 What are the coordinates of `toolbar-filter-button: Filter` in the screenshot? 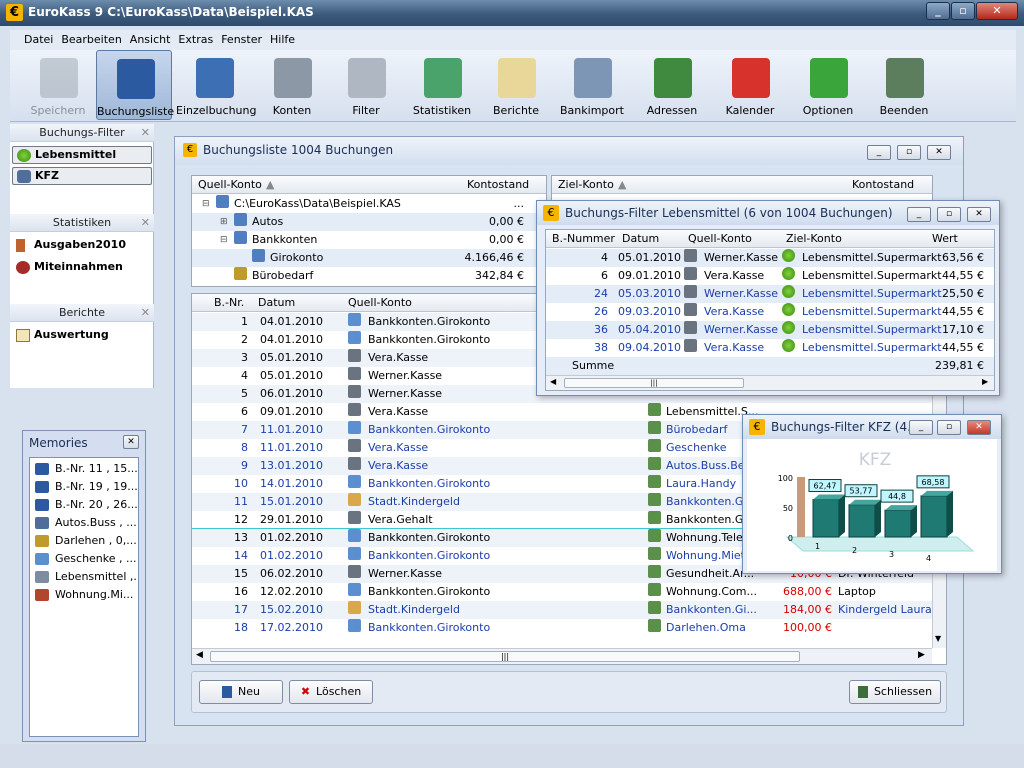 It's located at (366, 85).